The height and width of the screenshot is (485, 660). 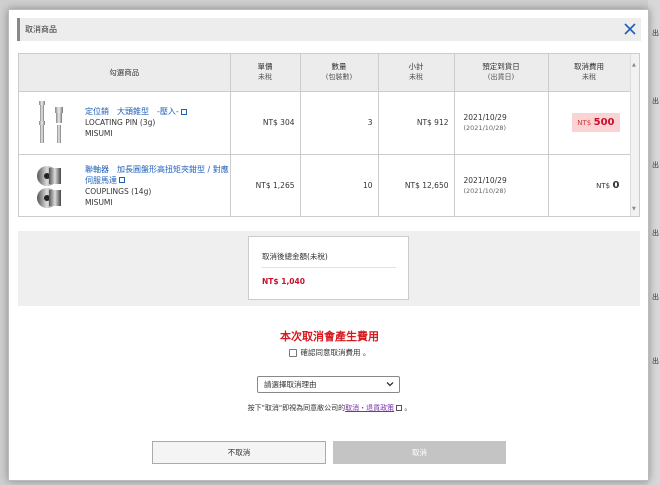 What do you see at coordinates (118, 191) in the screenshot?
I see `product-type: COUPLINGS (14g)` at bounding box center [118, 191].